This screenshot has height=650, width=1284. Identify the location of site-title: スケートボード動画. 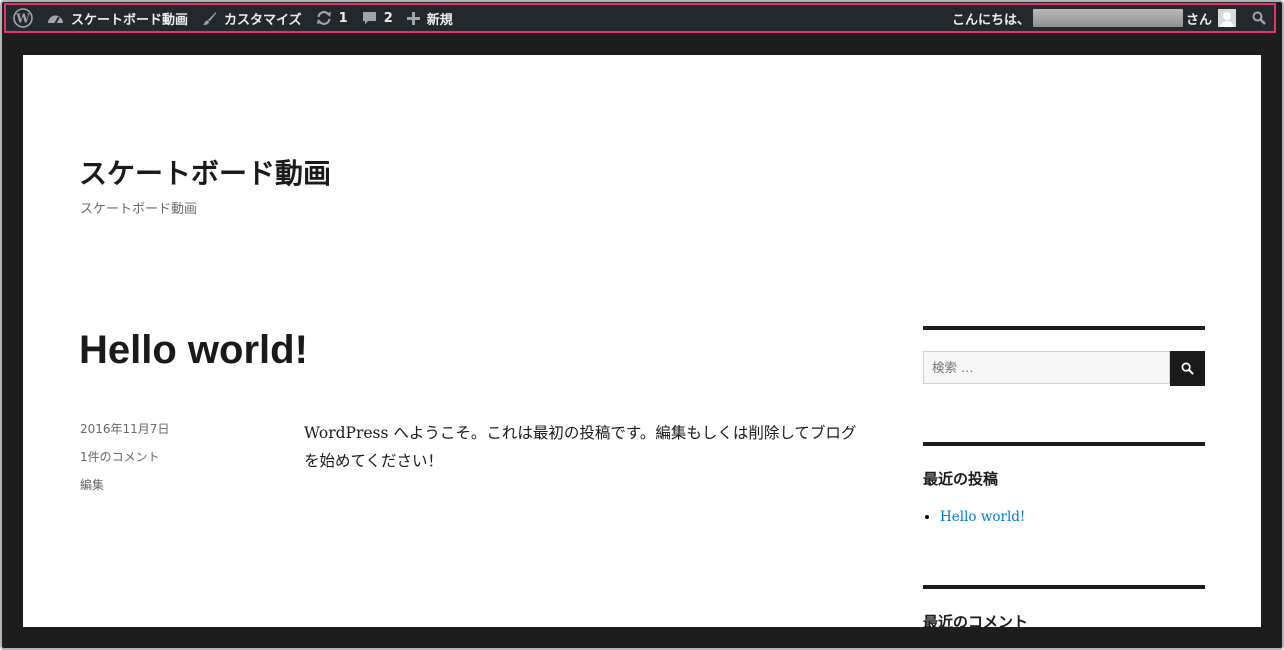
(205, 174).